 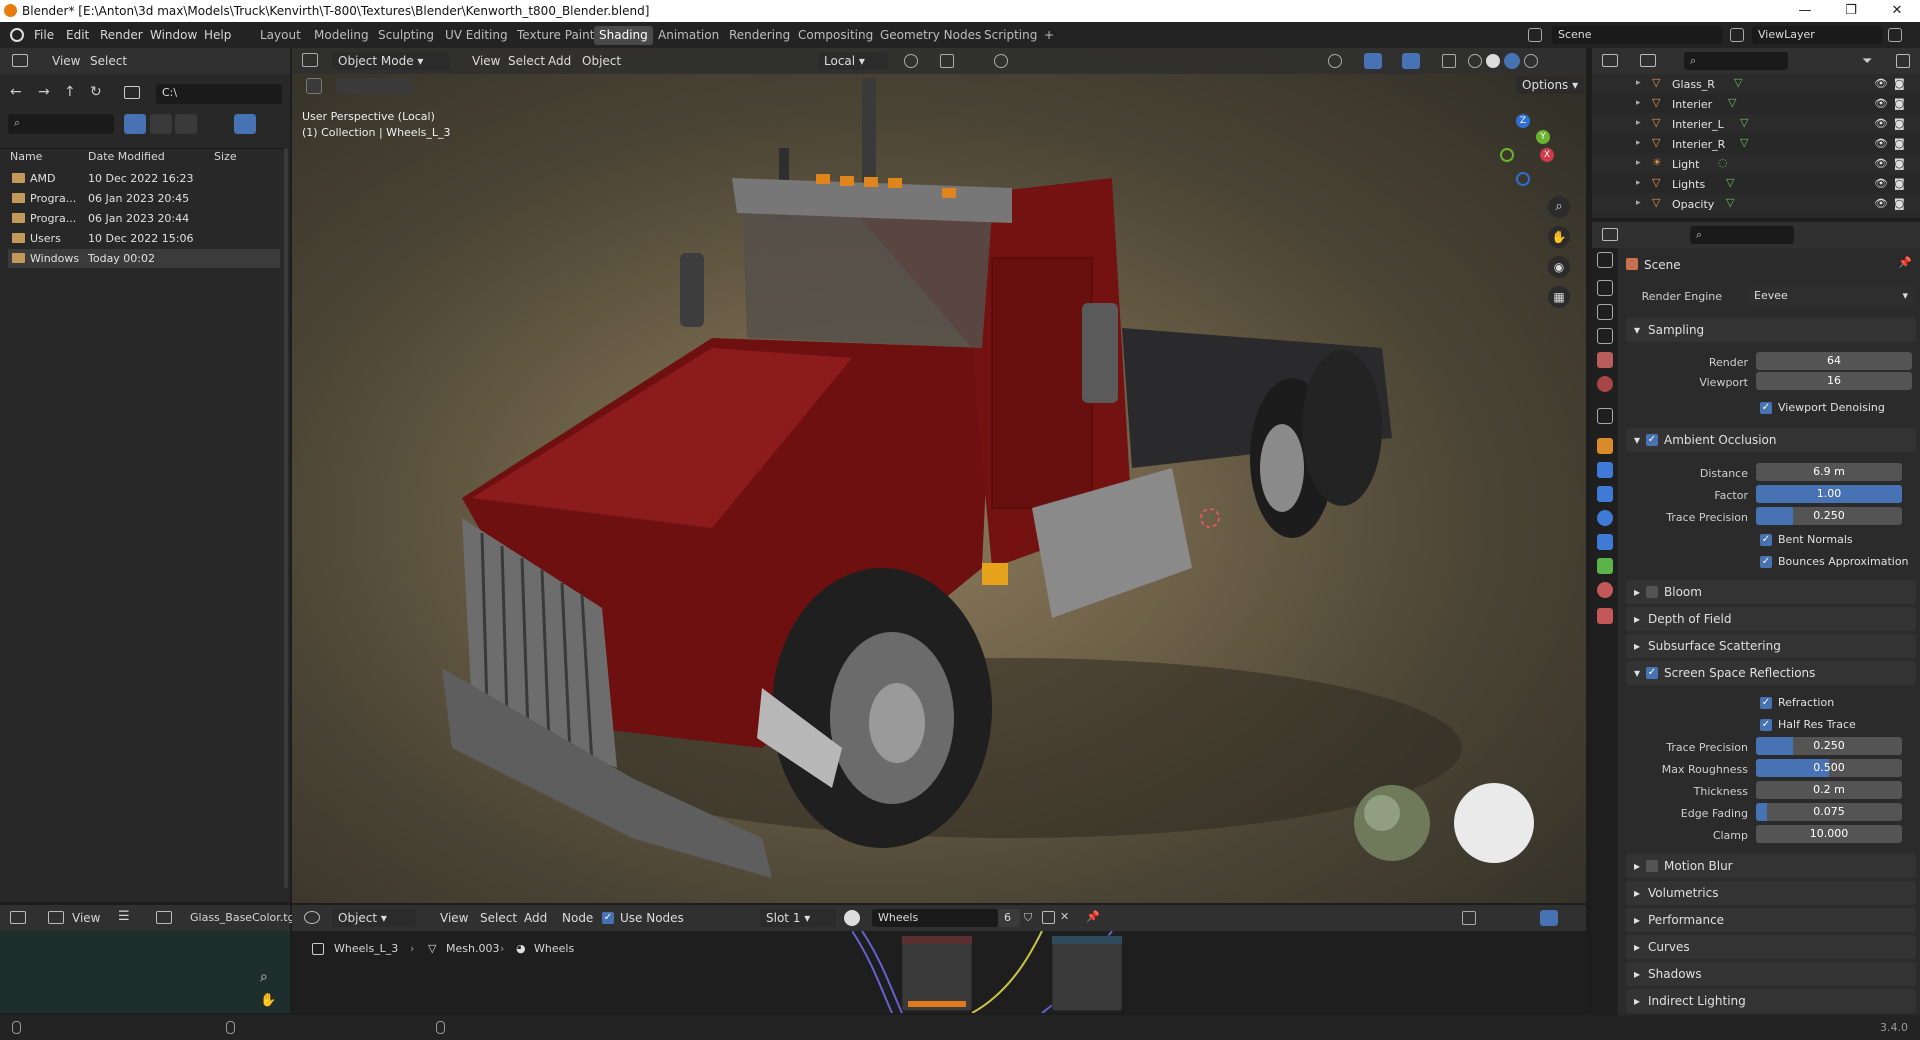 I want to click on select-tool-icon, so click(x=314, y=86).